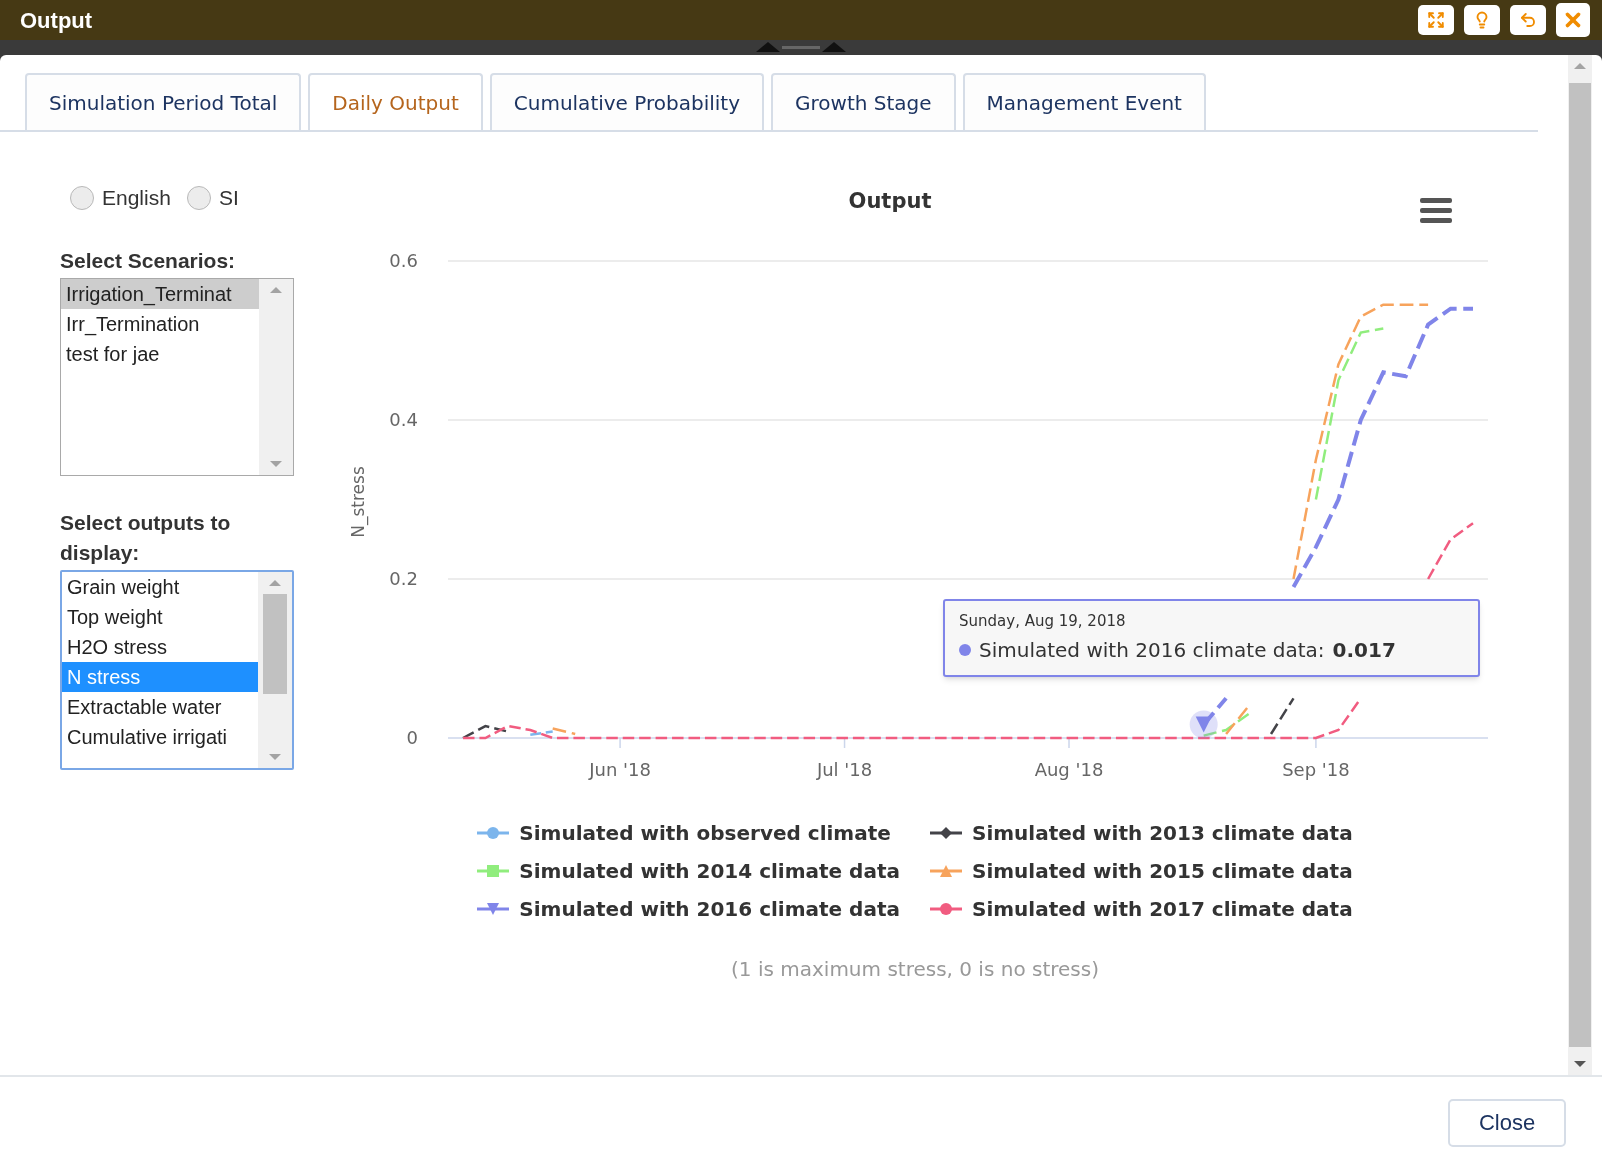 Image resolution: width=1602 pixels, height=1168 pixels. I want to click on legend-item: Simulated with 2015 climate data, so click(1141, 871).